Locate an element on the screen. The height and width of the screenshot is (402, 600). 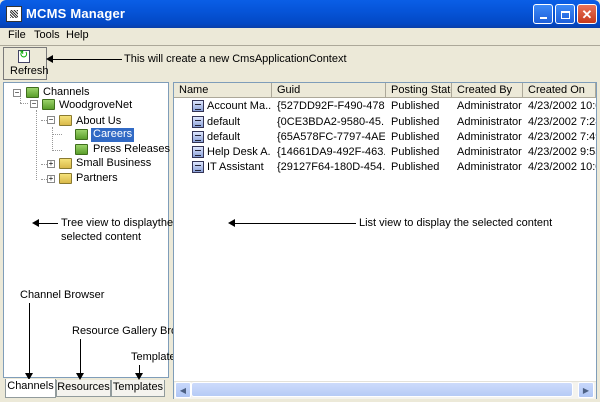
menu-file: File is located at coordinates (17, 35).